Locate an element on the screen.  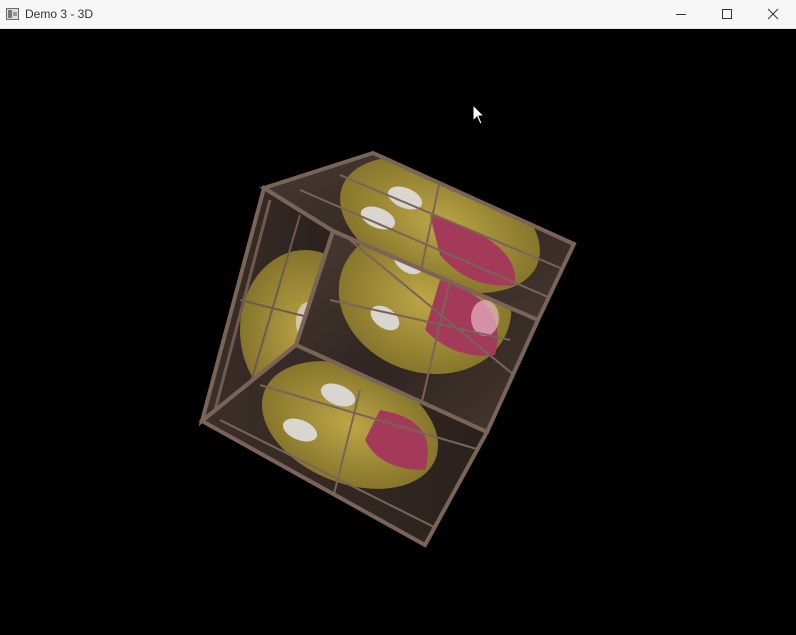
window-title: Demo 3 - 3D is located at coordinates (59, 14).